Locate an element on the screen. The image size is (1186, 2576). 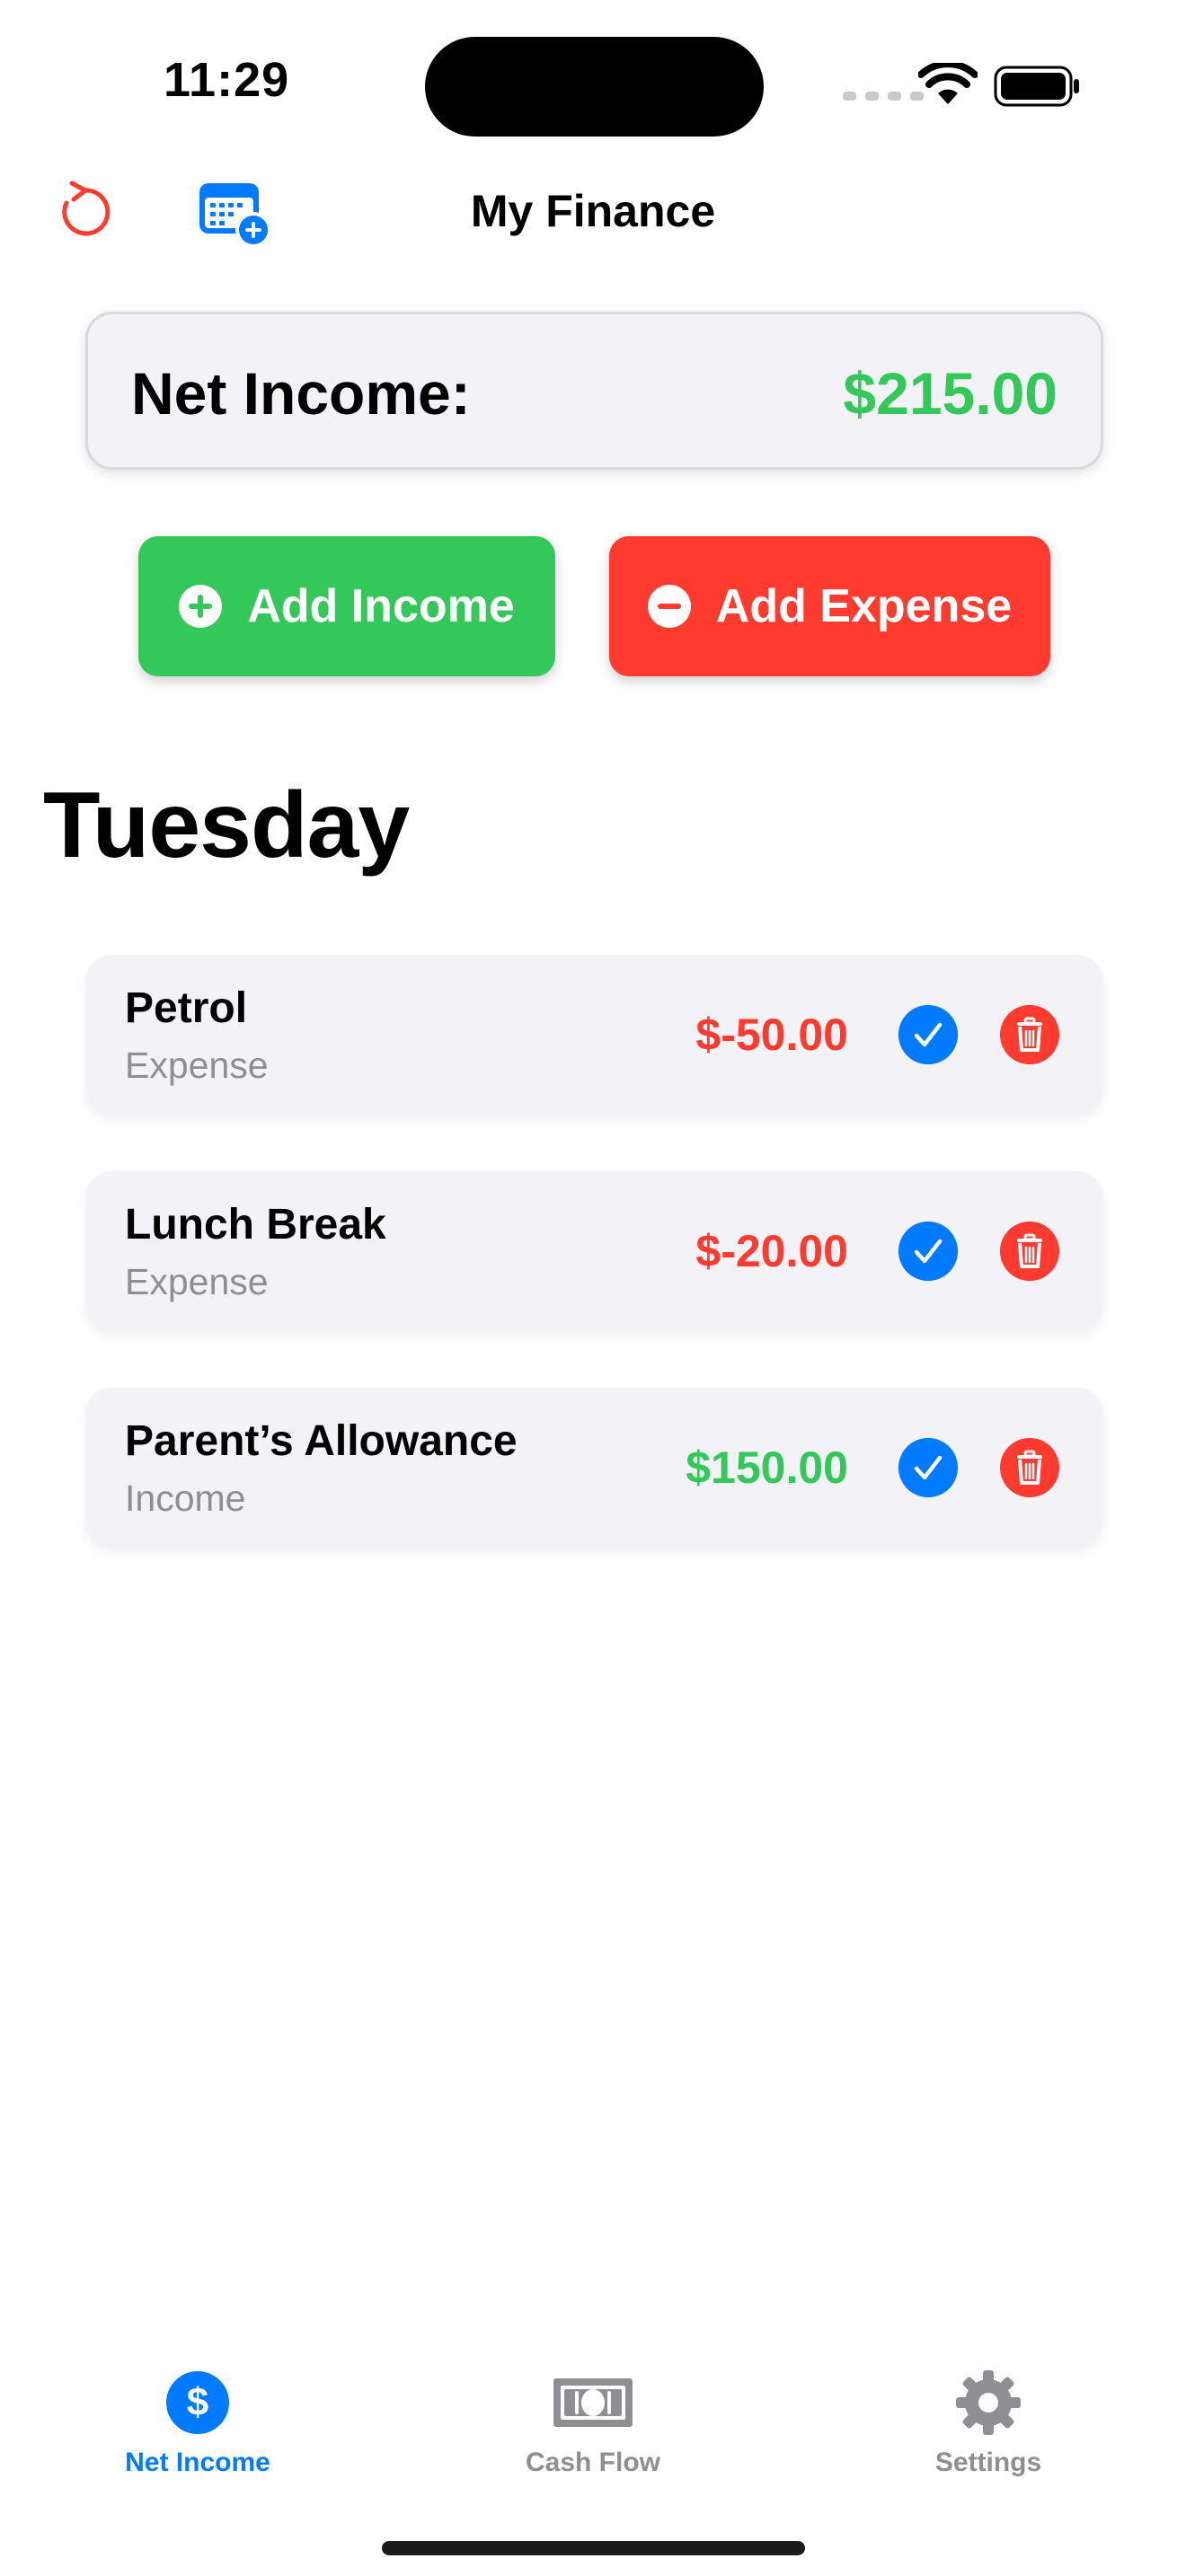
battery-icon is located at coordinates (1036, 86).